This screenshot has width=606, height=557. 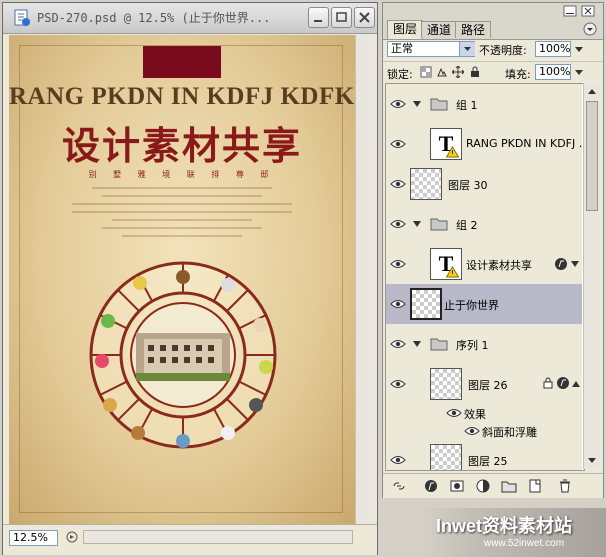 I want to click on tab-paths: 路径, so click(x=473, y=29).